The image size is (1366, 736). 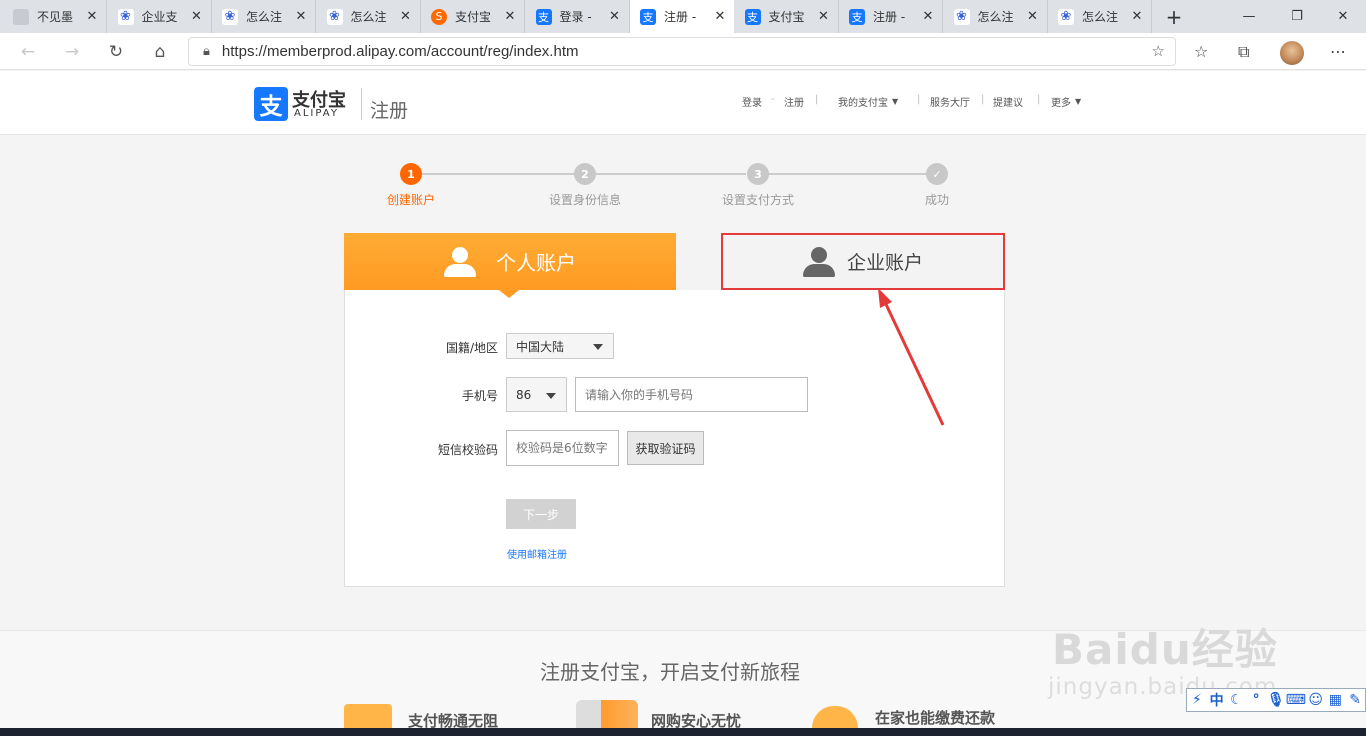 I want to click on forward-icon: →, so click(x=72, y=52).